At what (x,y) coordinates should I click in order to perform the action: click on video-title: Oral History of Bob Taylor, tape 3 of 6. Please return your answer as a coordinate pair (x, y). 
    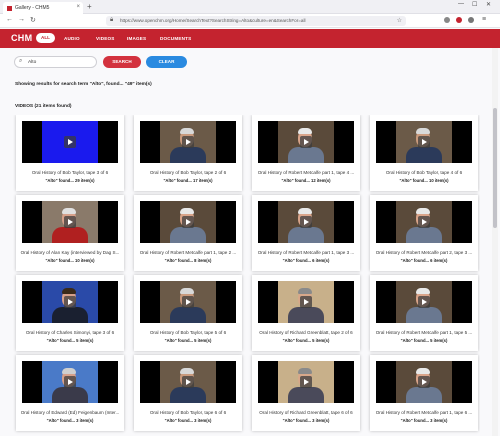
    Looking at the image, I should click on (70, 172).